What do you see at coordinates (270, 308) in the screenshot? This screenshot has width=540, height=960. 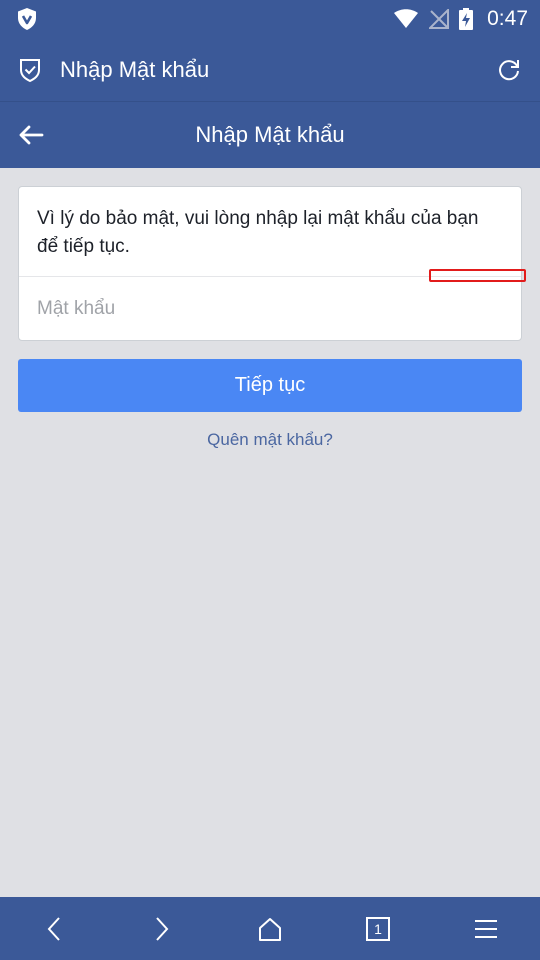 I see `password-input` at bounding box center [270, 308].